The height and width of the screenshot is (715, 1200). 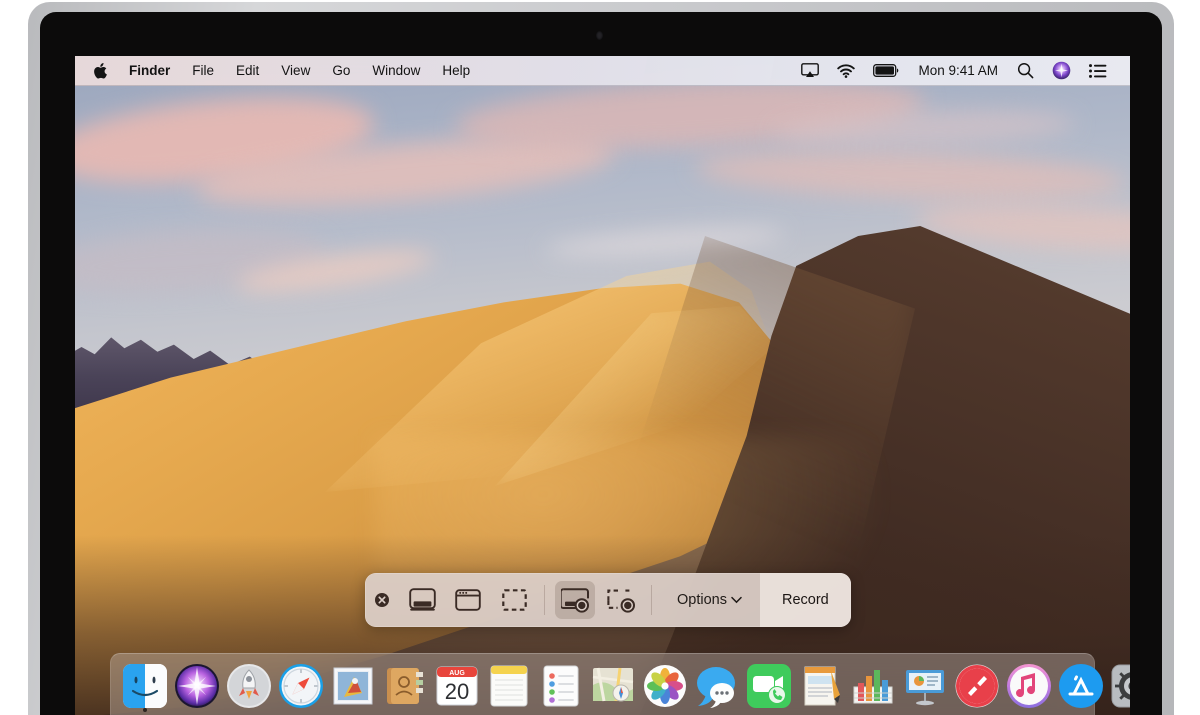 What do you see at coordinates (247, 71) in the screenshot?
I see `menu-item-edit: Edit` at bounding box center [247, 71].